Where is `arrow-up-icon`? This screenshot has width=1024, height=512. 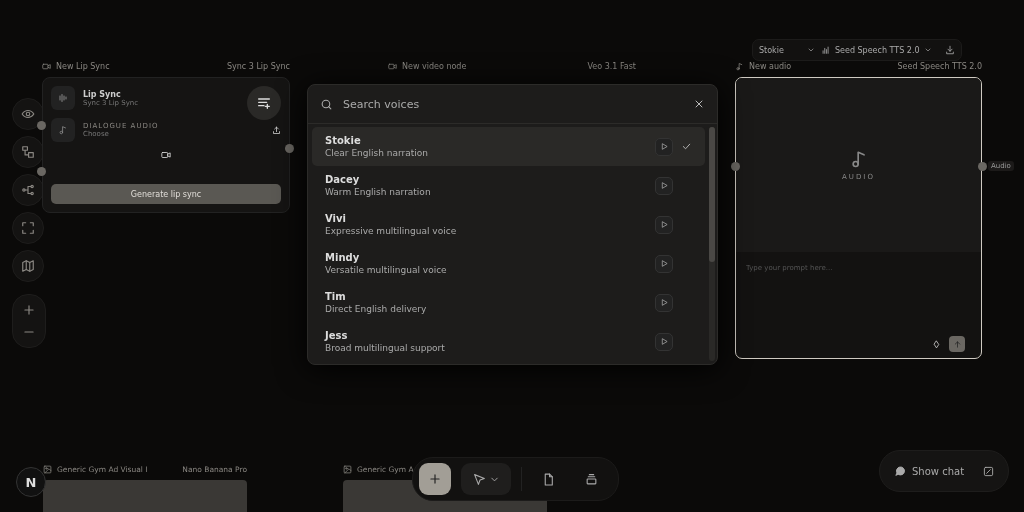
arrow-up-icon is located at coordinates (957, 344).